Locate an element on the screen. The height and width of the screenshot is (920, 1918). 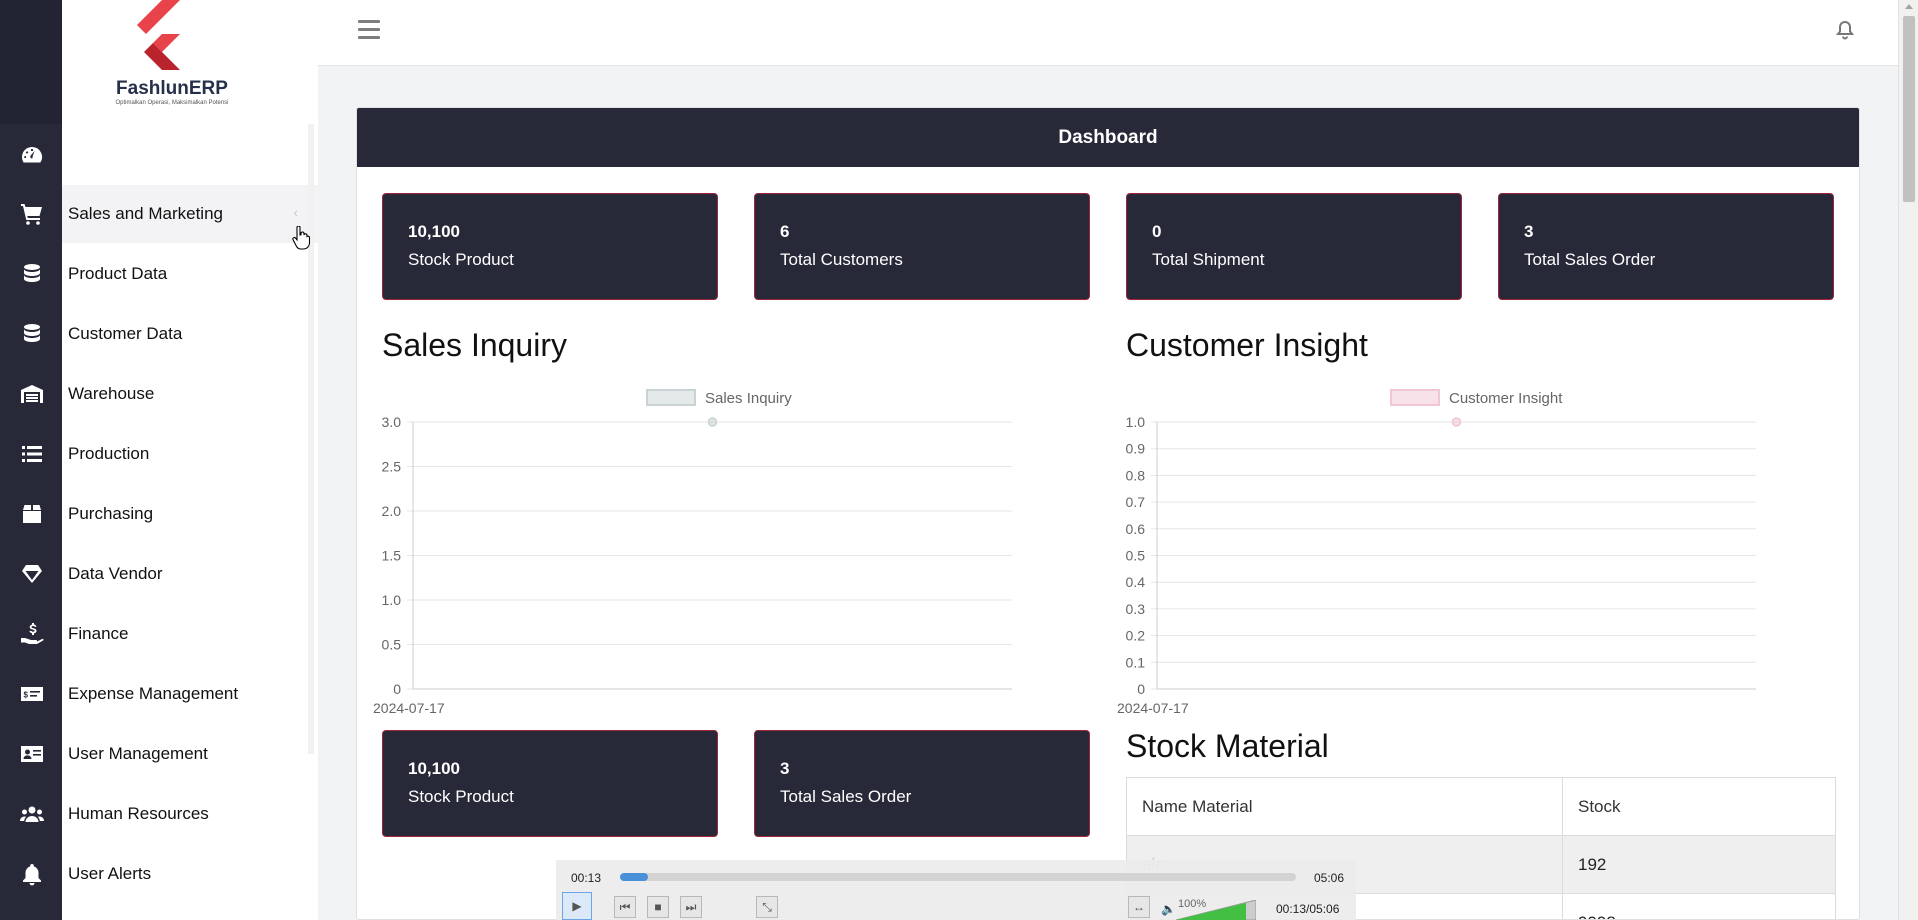
money-check-icon: $ is located at coordinates (32, 694).